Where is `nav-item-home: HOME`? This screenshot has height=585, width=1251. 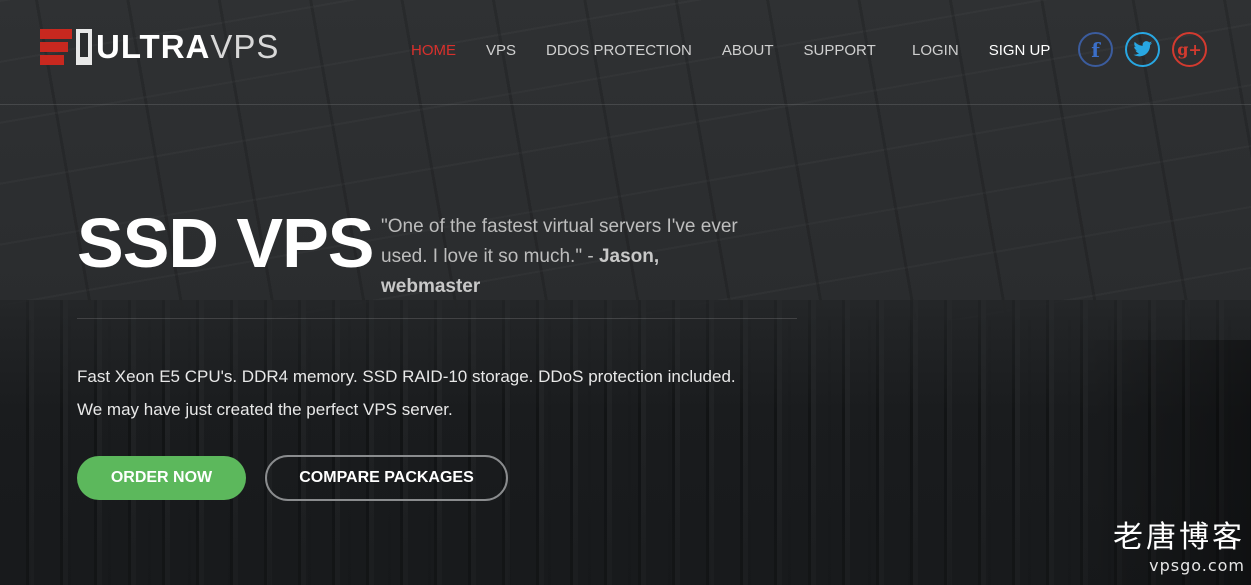
nav-item-home: HOME is located at coordinates (433, 50).